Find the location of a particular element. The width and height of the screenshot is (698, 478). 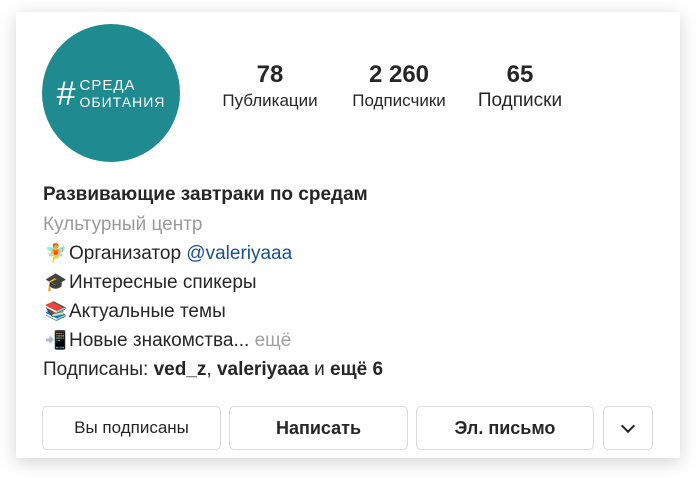

profile-category: Культурный центр is located at coordinates (123, 224).